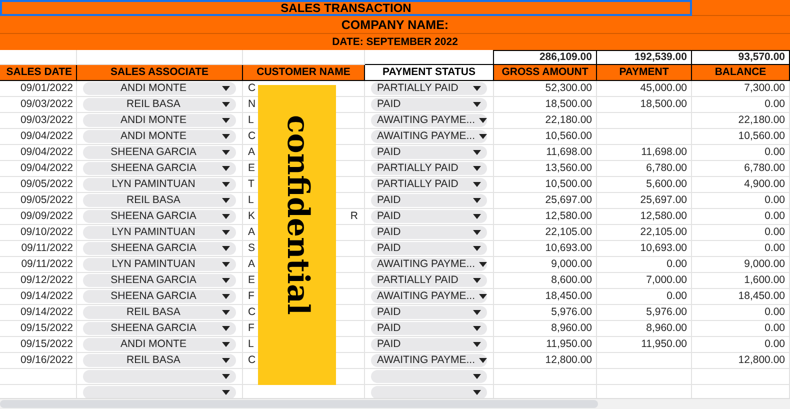 This screenshot has width=790, height=409. What do you see at coordinates (304, 73) in the screenshot?
I see `column-header: CUSTOMER NAME` at bounding box center [304, 73].